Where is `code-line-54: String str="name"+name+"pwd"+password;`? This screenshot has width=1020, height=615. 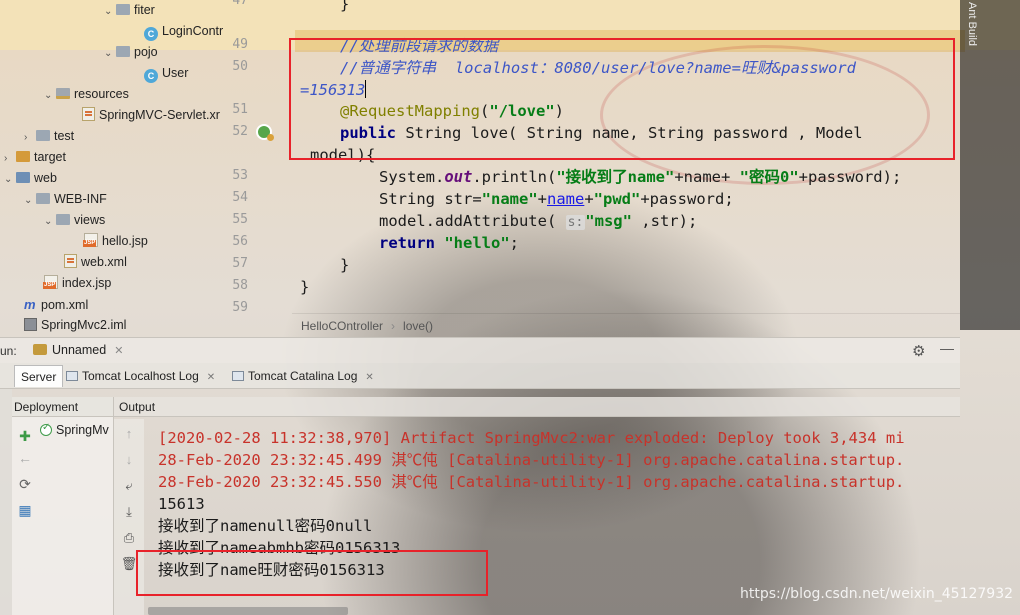
code-line-54: String str="name"+name+"pwd"+password; is located at coordinates (556, 199).